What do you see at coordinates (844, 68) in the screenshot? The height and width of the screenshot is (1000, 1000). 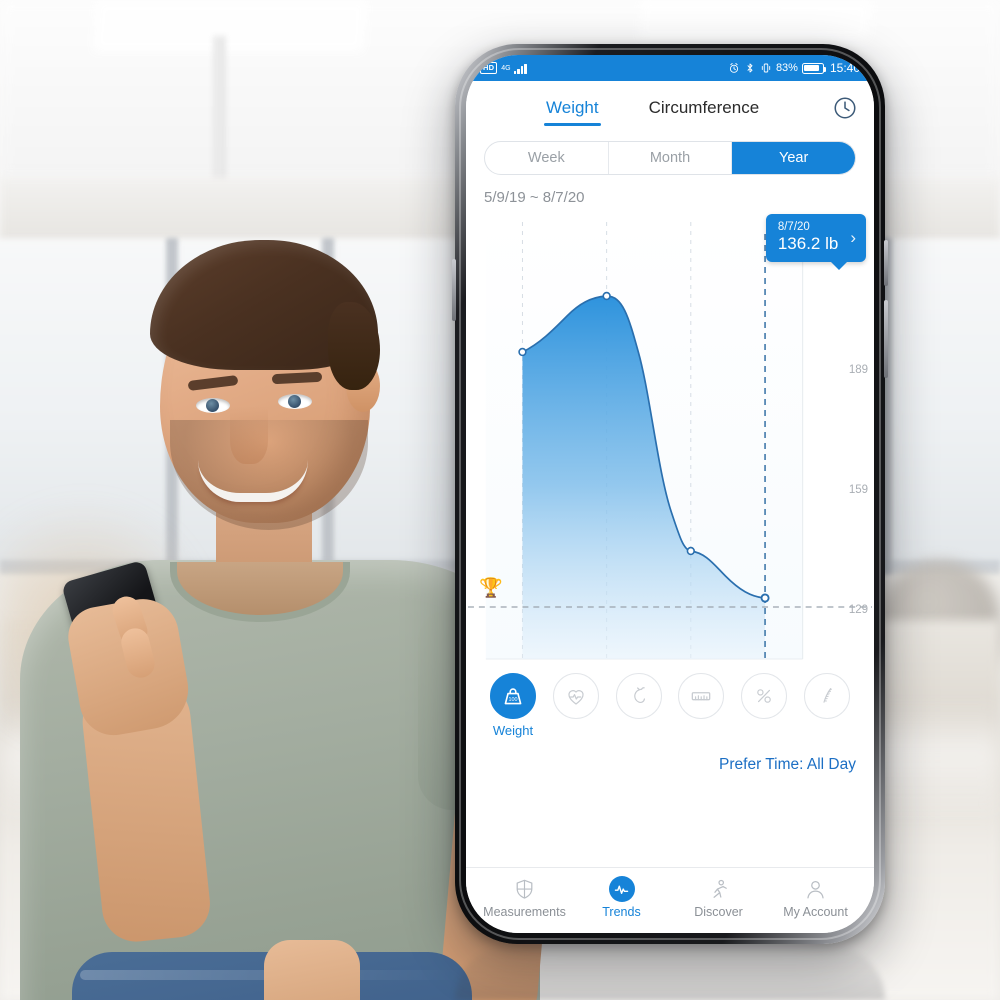 I see `clock-time-label: 15:40` at bounding box center [844, 68].